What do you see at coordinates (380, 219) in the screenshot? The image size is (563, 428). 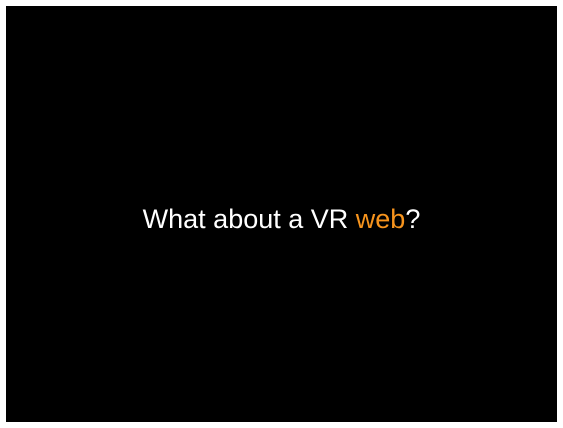 I see `heading-highlight-word: web` at bounding box center [380, 219].